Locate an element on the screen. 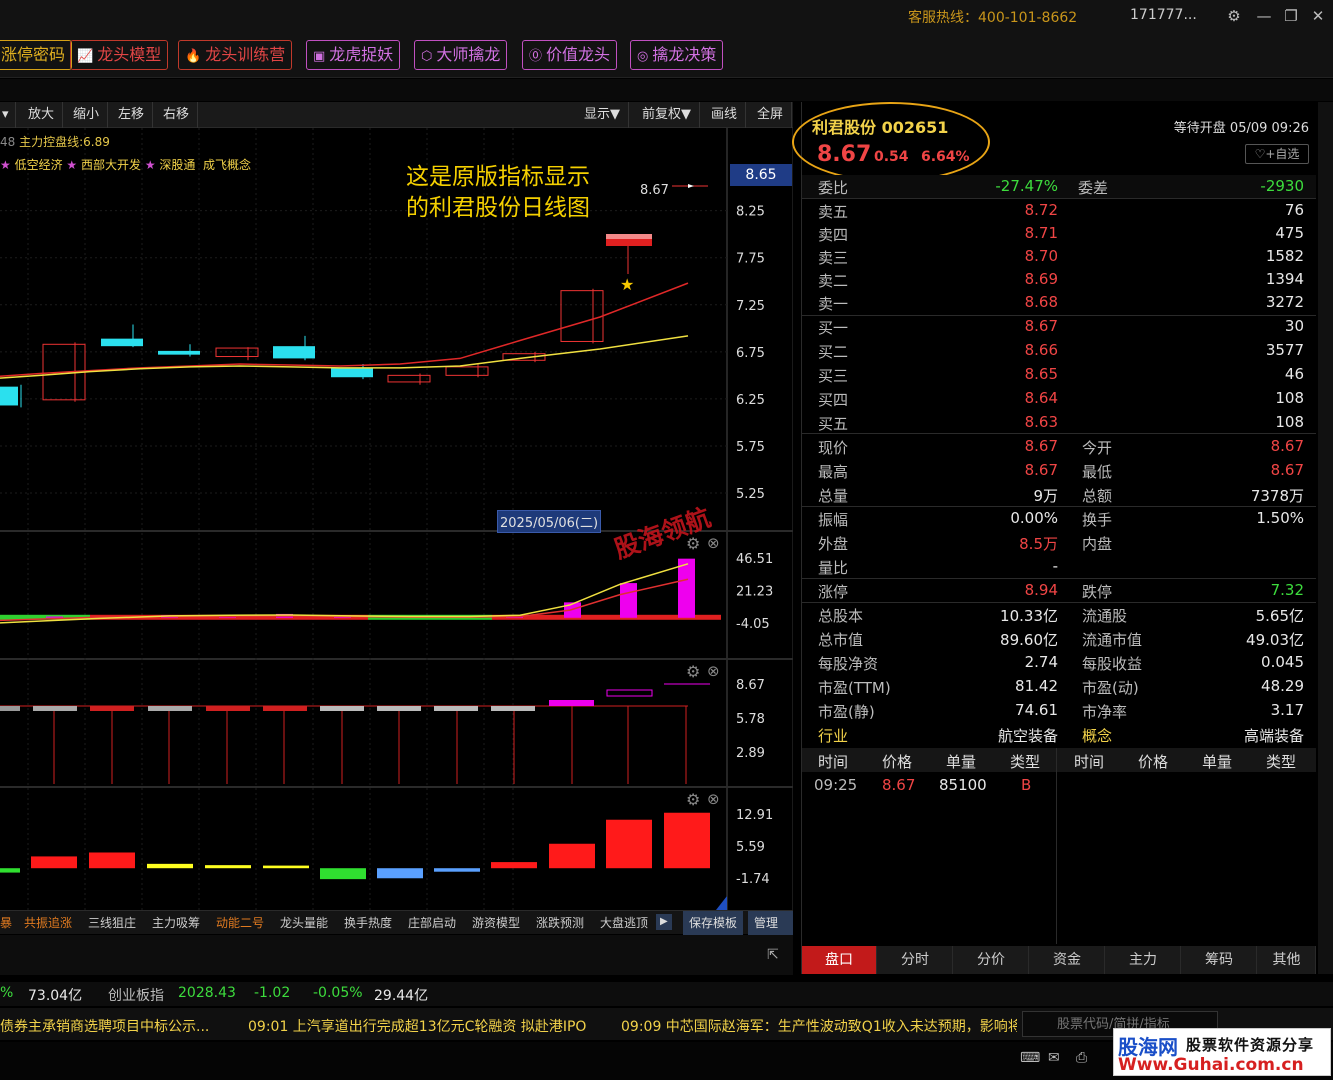 This screenshot has width=1333, height=1080. bid-row: 买二 8.66 3577 is located at coordinates (1061, 351).